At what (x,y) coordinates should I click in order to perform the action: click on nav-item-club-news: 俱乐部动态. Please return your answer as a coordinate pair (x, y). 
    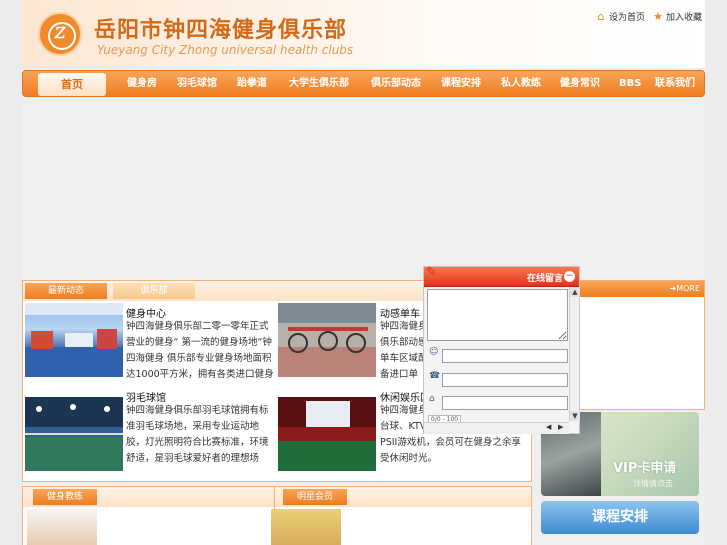
    Looking at the image, I should click on (396, 83).